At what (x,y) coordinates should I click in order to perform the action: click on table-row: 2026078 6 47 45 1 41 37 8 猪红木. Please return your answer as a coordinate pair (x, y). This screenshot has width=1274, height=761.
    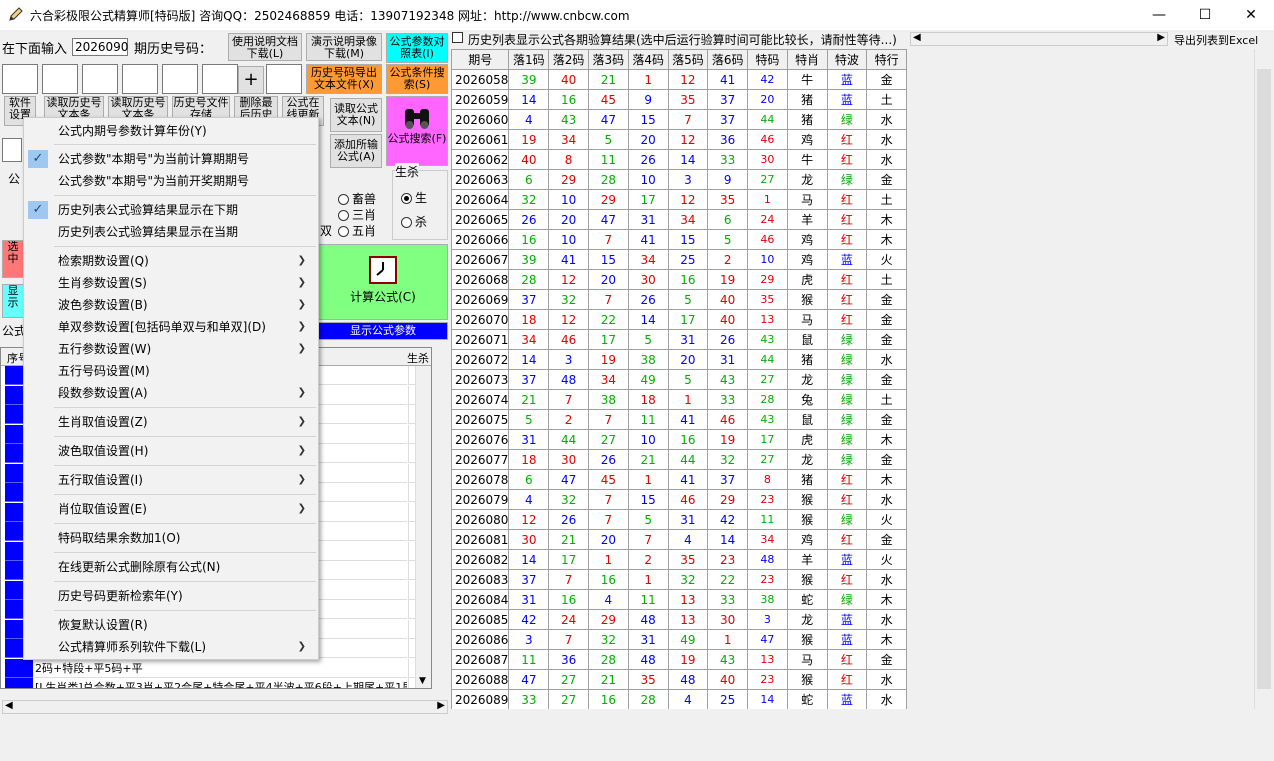
    Looking at the image, I should click on (679, 479).